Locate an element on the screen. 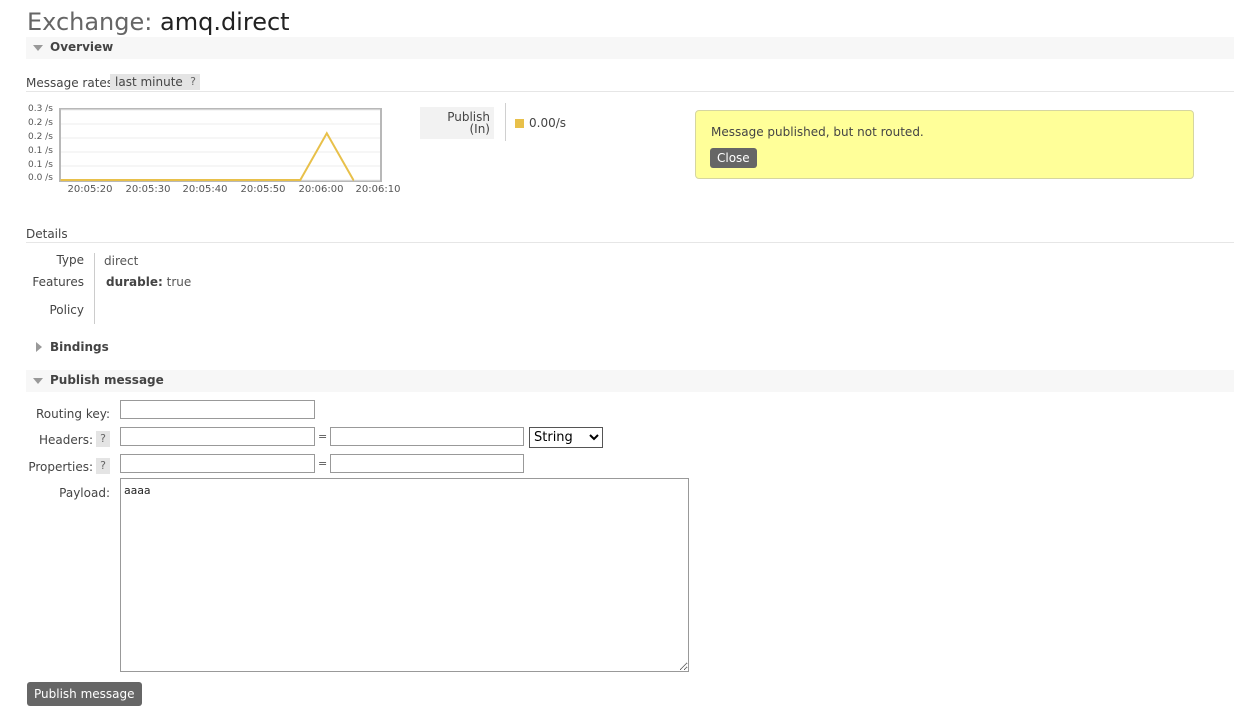 The width and height of the screenshot is (1234, 720). message-rates-label: Message rates is located at coordinates (70, 83).